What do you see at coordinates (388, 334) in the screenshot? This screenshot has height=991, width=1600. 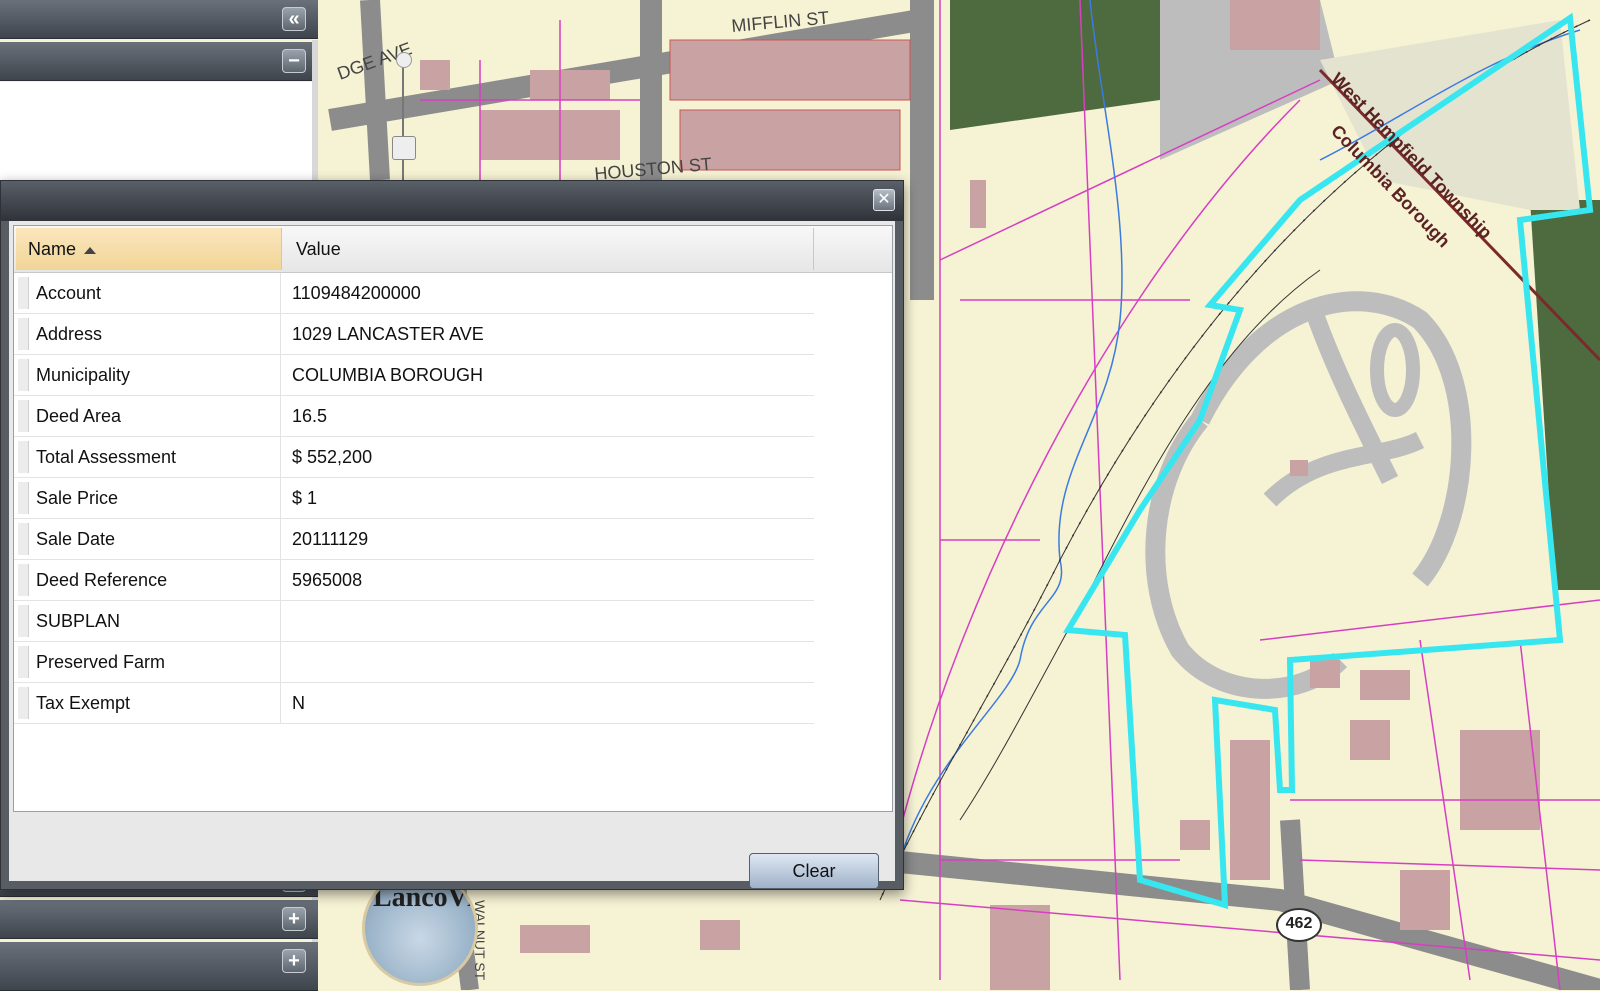 I see `cell-value: 1029 LANCASTER AVE` at bounding box center [388, 334].